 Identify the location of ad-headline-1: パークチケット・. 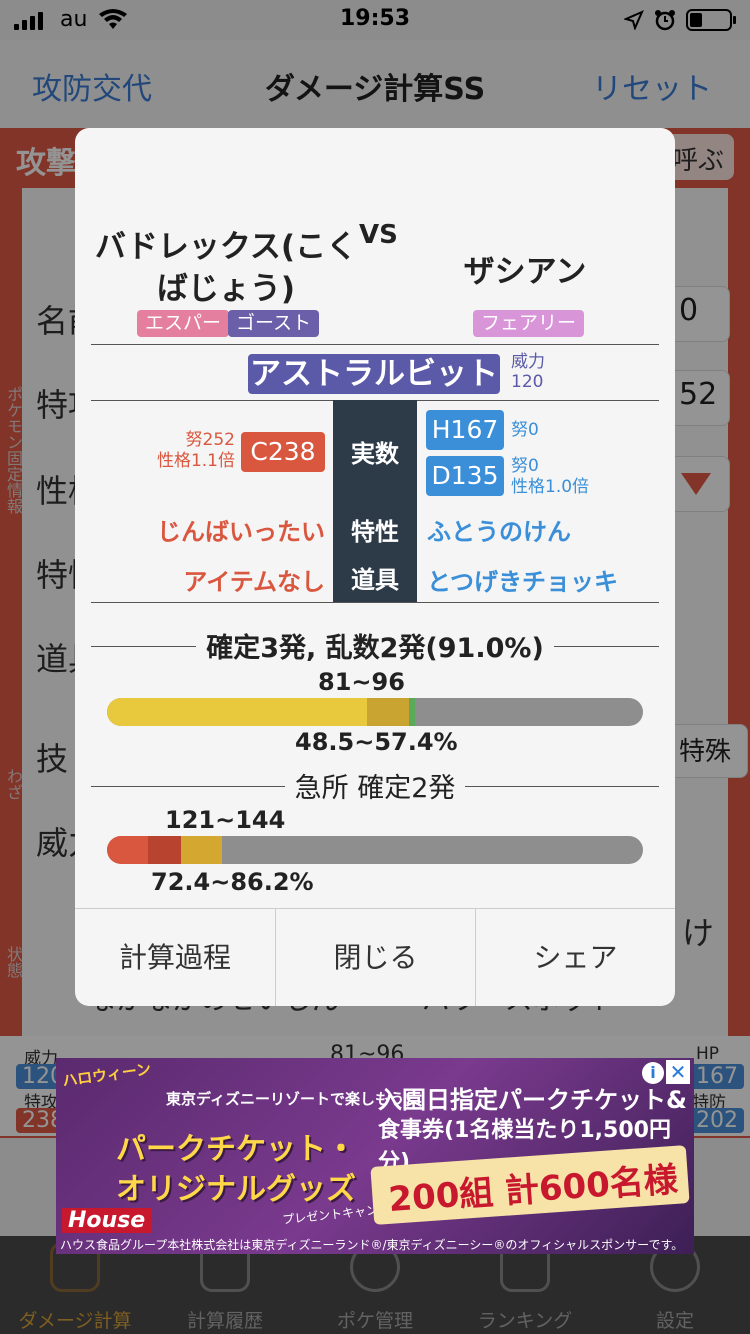
(236, 1149).